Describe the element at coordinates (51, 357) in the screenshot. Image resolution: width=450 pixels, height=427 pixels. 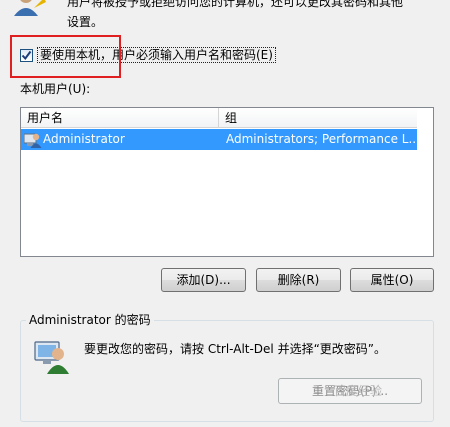
I see `user-key-icon` at that location.